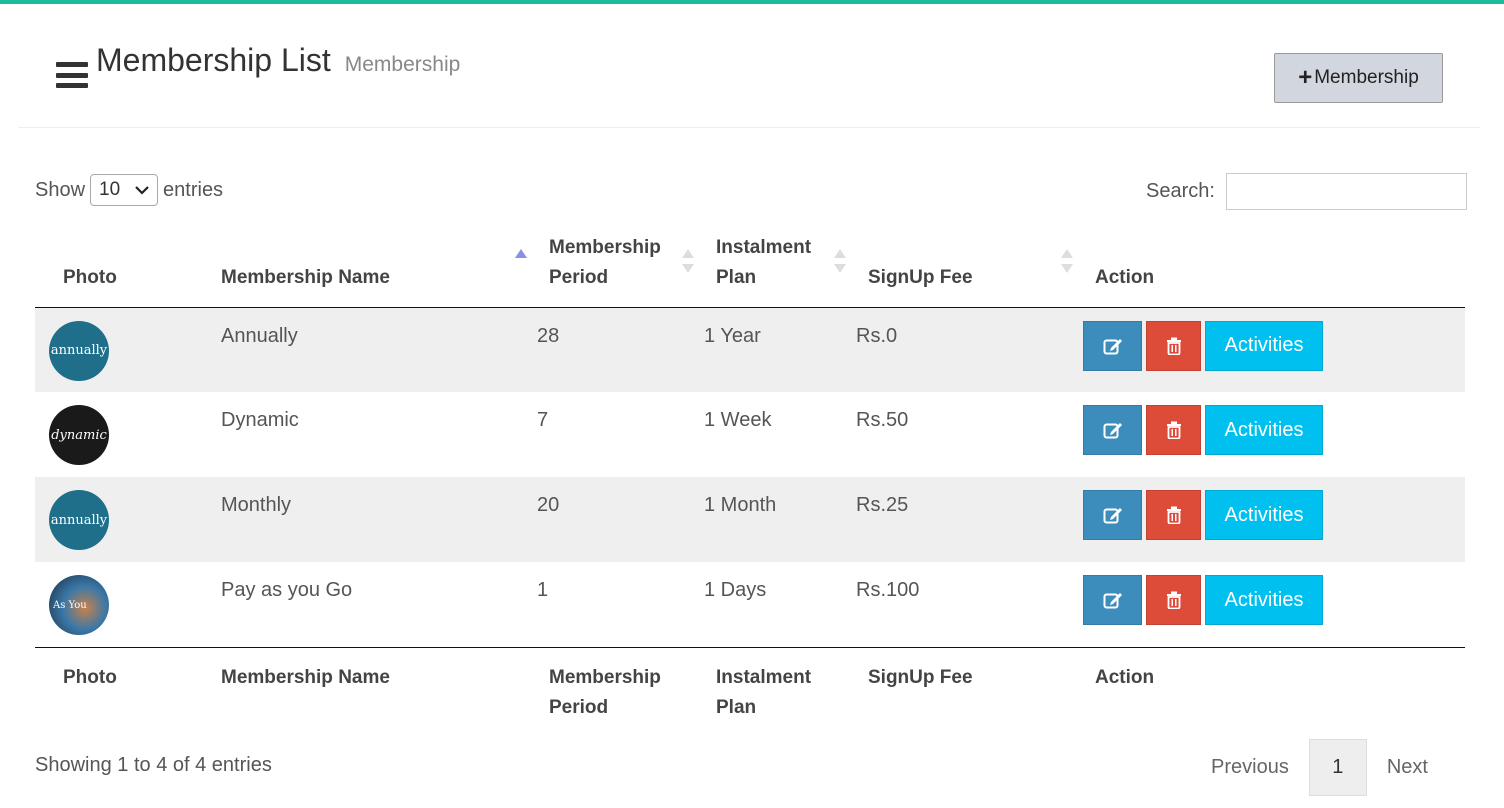 The height and width of the screenshot is (808, 1504). What do you see at coordinates (1180, 191) in the screenshot?
I see `search-label: Search:` at bounding box center [1180, 191].